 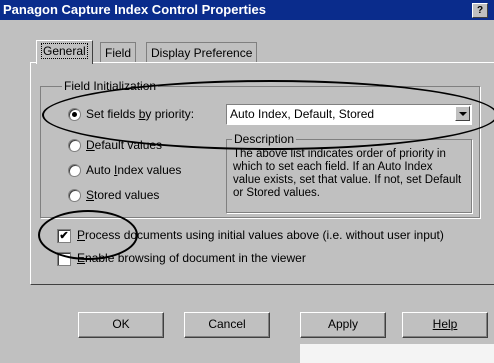 What do you see at coordinates (140, 114) in the screenshot?
I see `radio-set-by-priority-label: Set fields by priority:` at bounding box center [140, 114].